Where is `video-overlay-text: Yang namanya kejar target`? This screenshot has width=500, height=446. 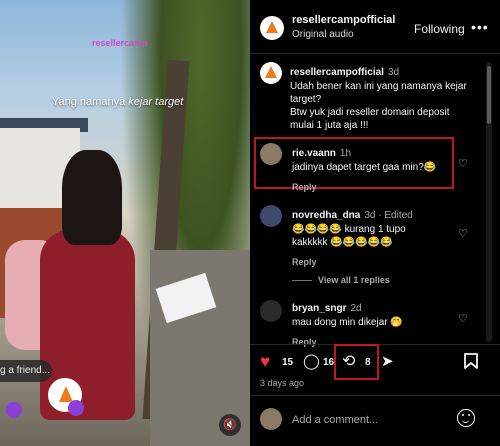
video-overlay-text: Yang namanya kejar target is located at coordinates (117, 102).